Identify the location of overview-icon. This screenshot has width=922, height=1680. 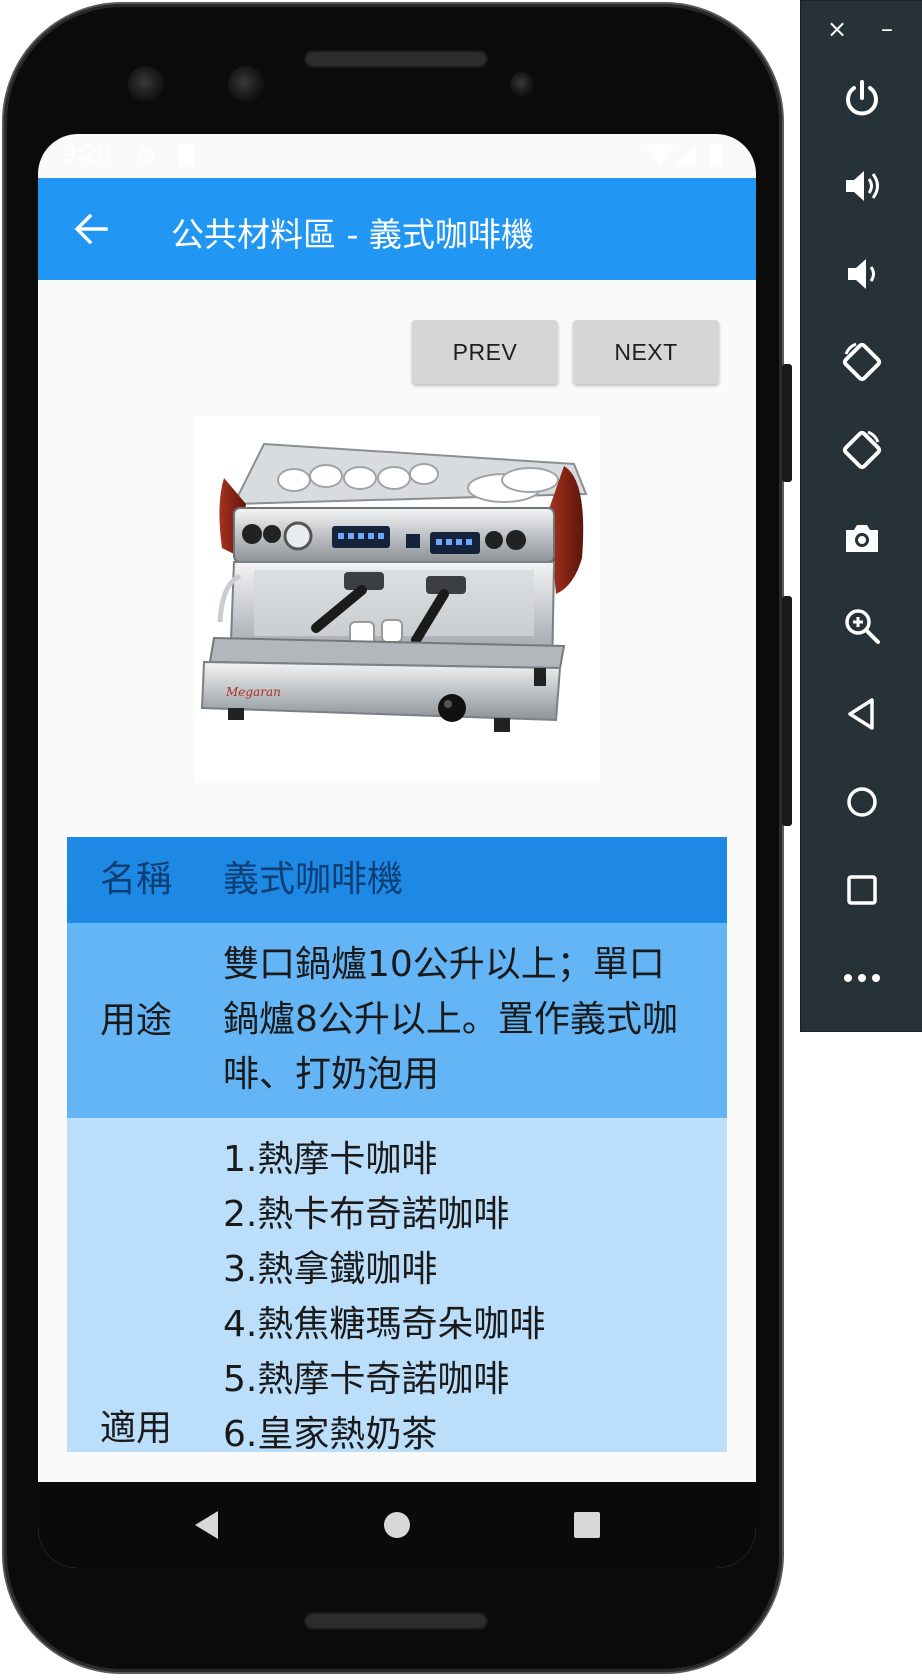
(862, 890).